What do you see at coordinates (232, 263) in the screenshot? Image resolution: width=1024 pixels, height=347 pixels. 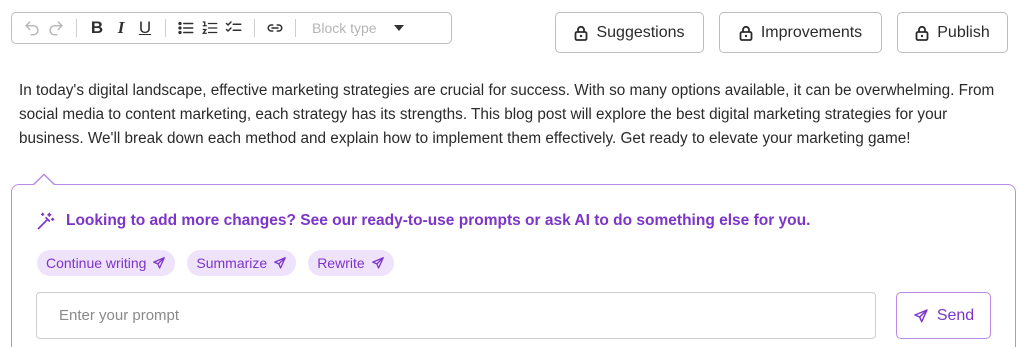 I see `chip-label: Summarize` at bounding box center [232, 263].